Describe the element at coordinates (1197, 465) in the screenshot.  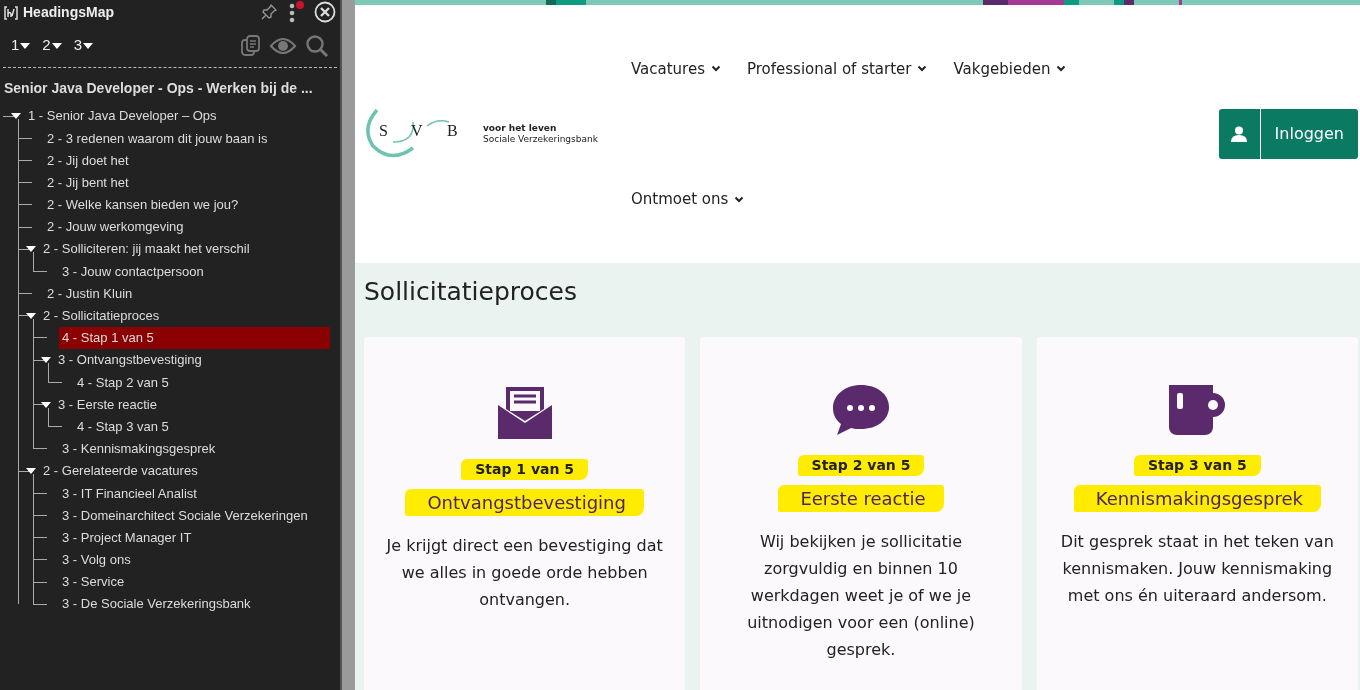
I see `step-label: Stap 3 van 5` at that location.